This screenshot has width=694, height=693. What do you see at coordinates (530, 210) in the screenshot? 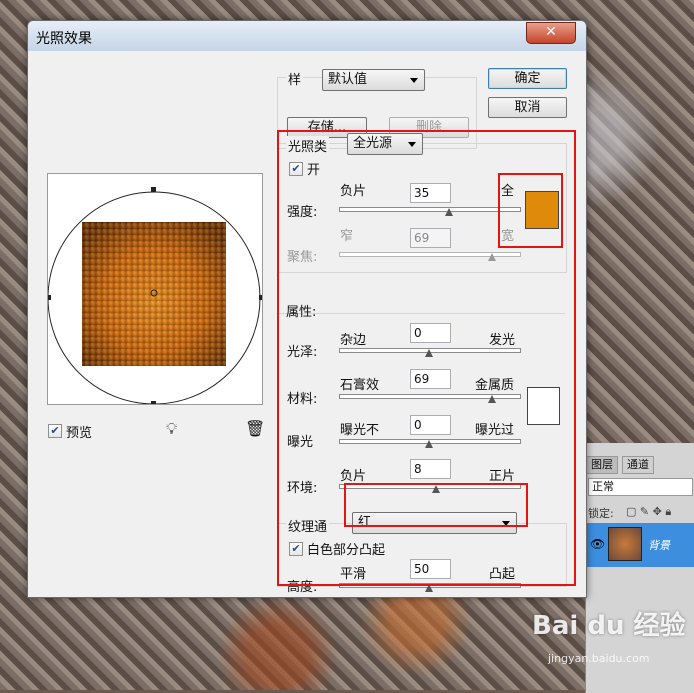
I see `highlight-box-color` at bounding box center [530, 210].